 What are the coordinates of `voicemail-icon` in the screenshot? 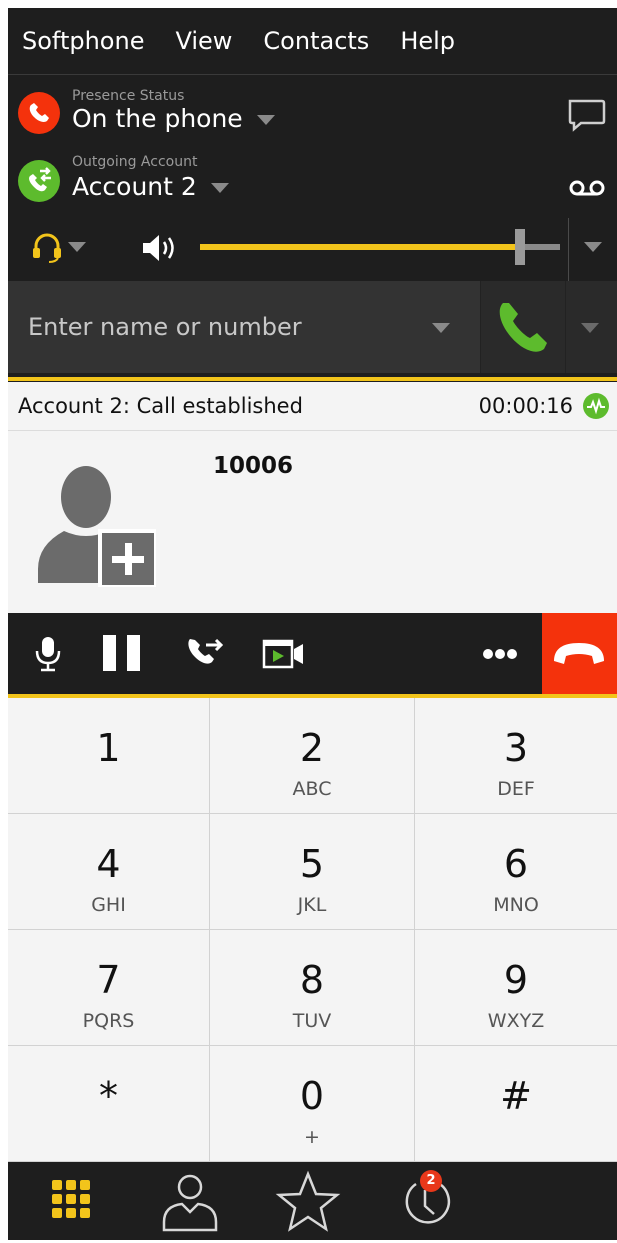 It's located at (587, 190).